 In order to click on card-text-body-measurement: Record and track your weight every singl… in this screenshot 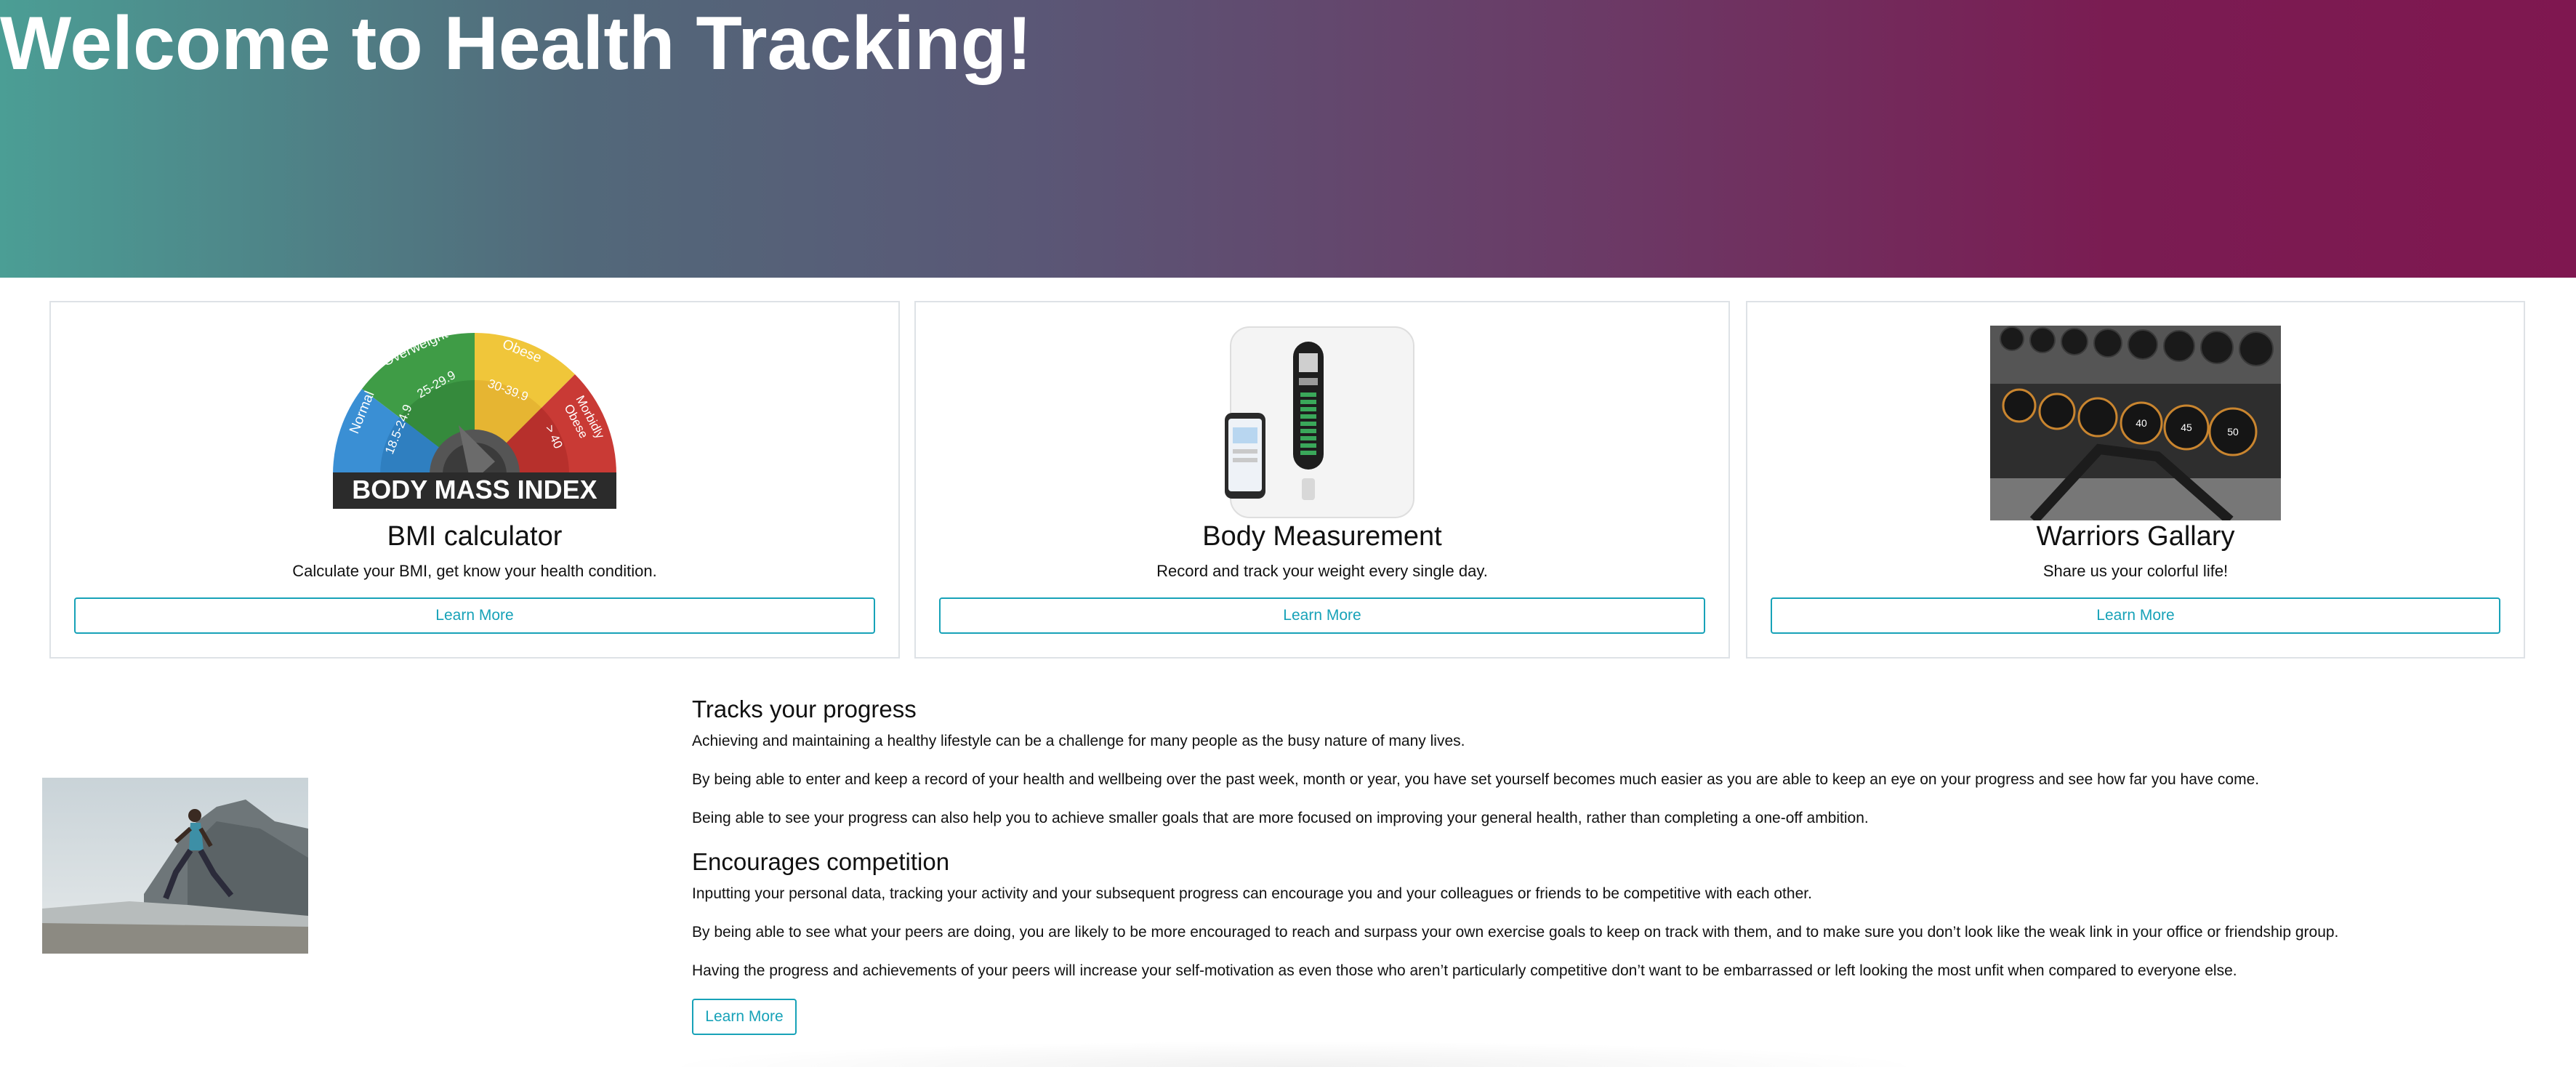, I will do `click(1322, 571)`.